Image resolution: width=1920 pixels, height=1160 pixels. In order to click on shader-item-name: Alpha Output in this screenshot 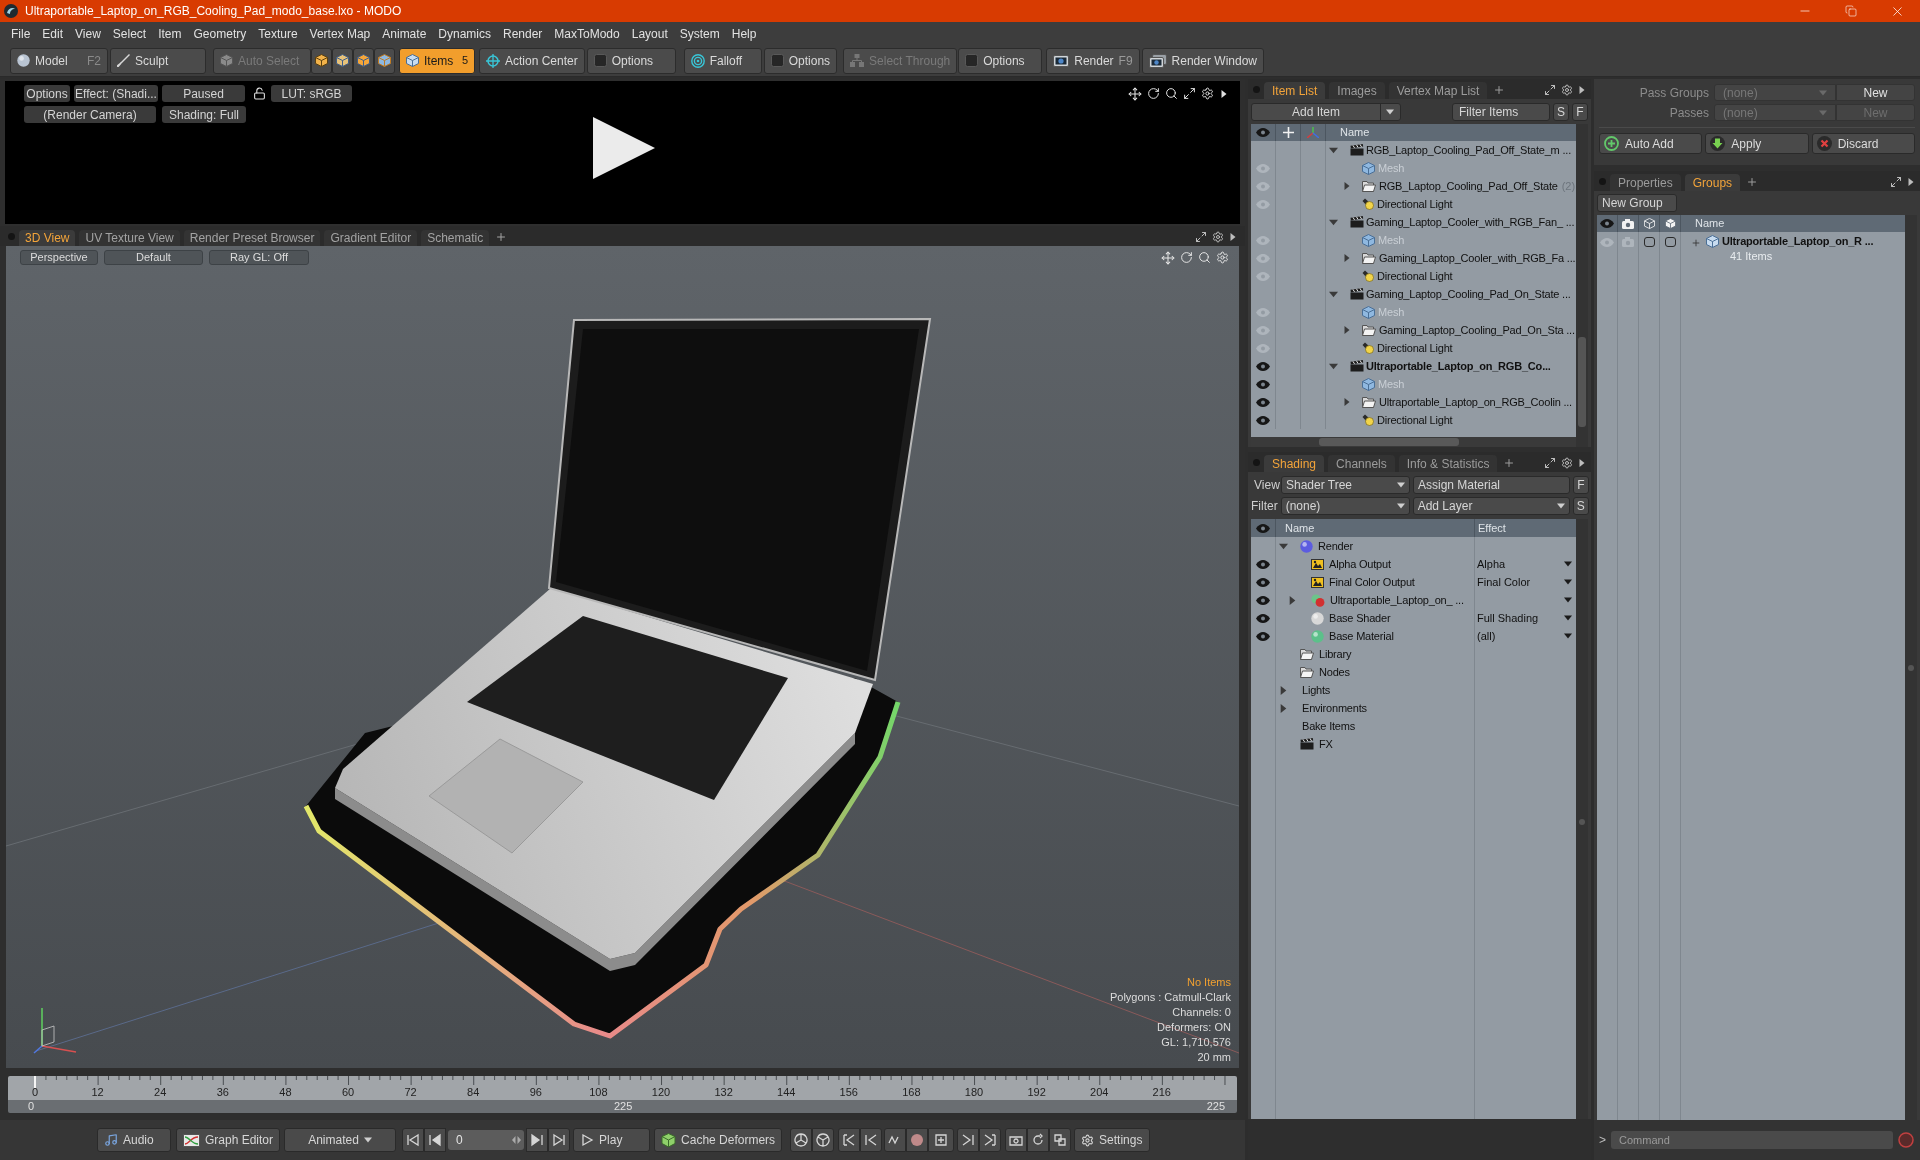, I will do `click(1360, 564)`.